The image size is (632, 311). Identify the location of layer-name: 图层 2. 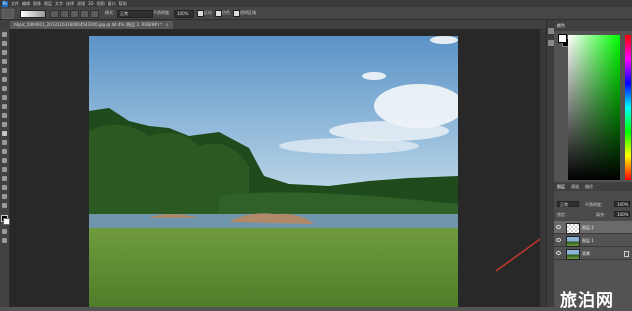
(588, 227).